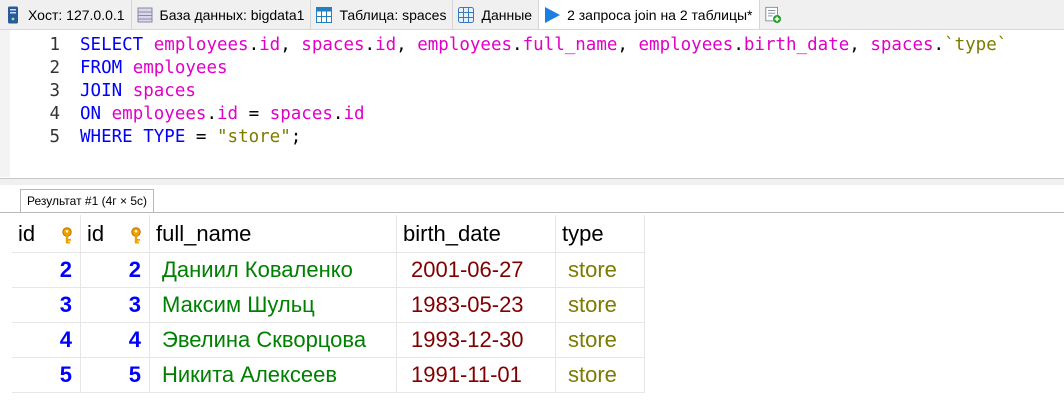 The height and width of the screenshot is (405, 1064). What do you see at coordinates (796, 44) in the screenshot?
I see `sql-token: birth_date` at bounding box center [796, 44].